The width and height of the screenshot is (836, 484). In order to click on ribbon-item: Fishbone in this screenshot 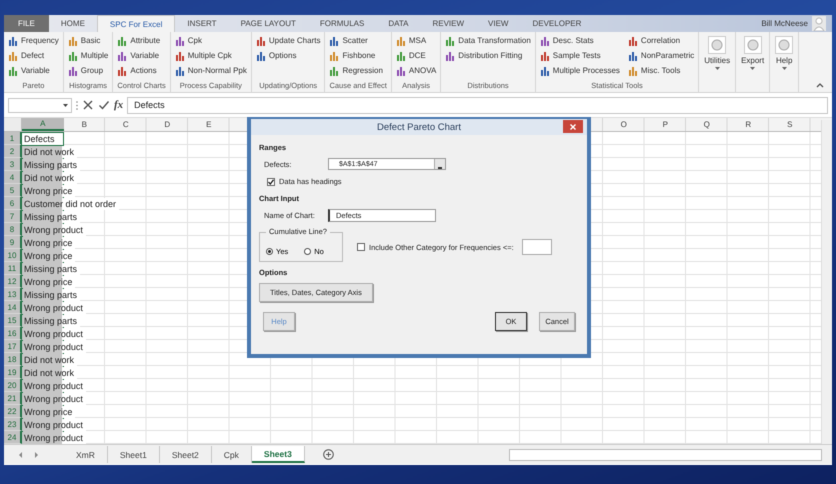, I will do `click(356, 55)`.